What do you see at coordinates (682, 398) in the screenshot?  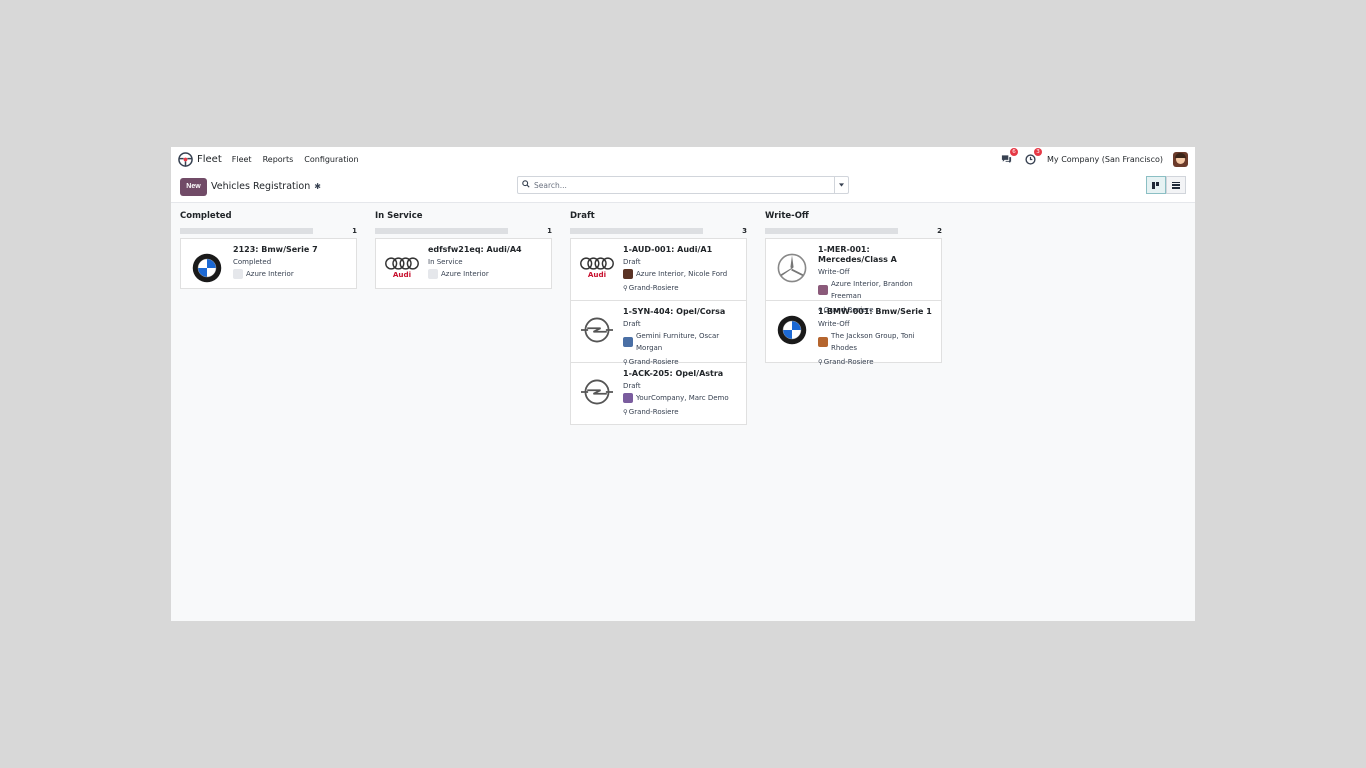 I see `driver-name: YourCompany, Marc Demo` at bounding box center [682, 398].